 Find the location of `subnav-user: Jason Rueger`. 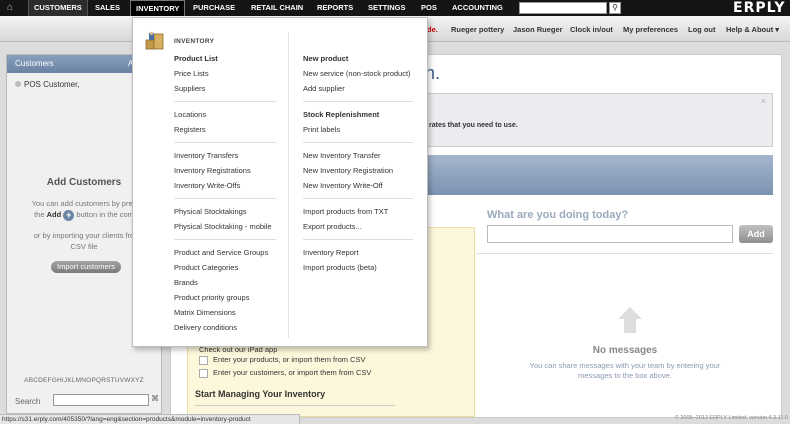

subnav-user: Jason Rueger is located at coordinates (538, 29).